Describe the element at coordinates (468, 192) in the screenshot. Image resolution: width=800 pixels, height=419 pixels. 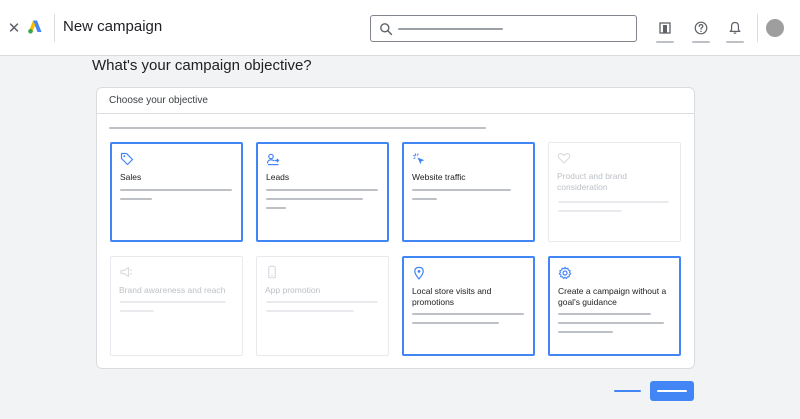
I see `objective-card-website-traffic: Website traffic` at that location.